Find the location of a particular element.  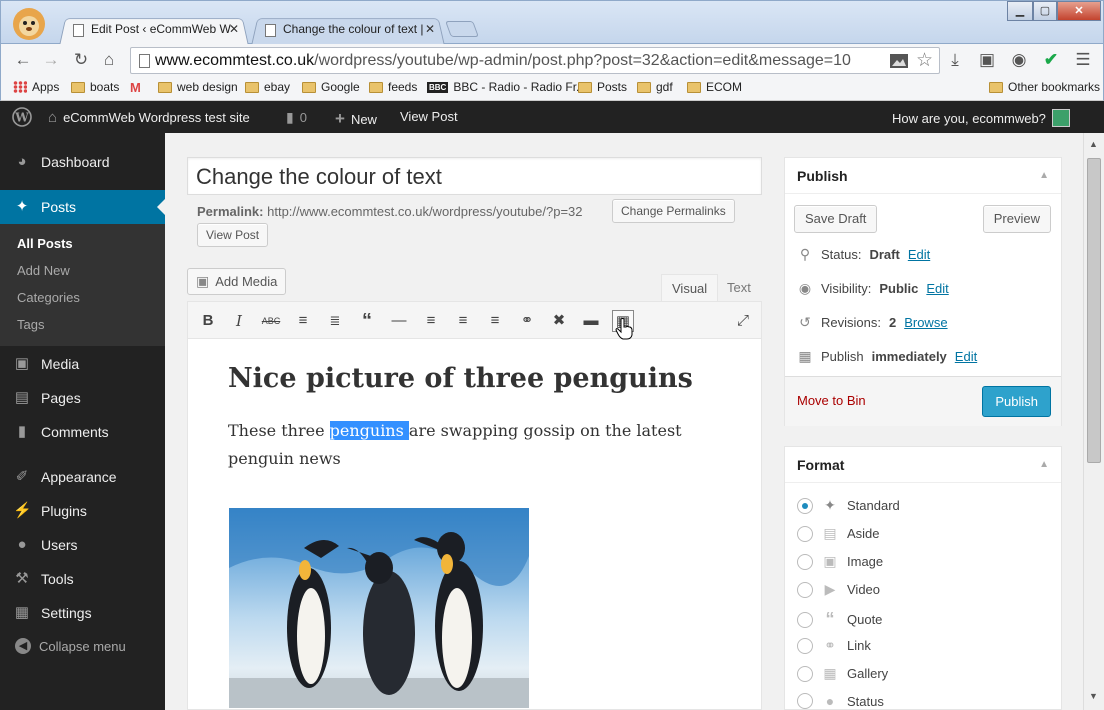

submenu-add-new: Add New is located at coordinates (43, 270).